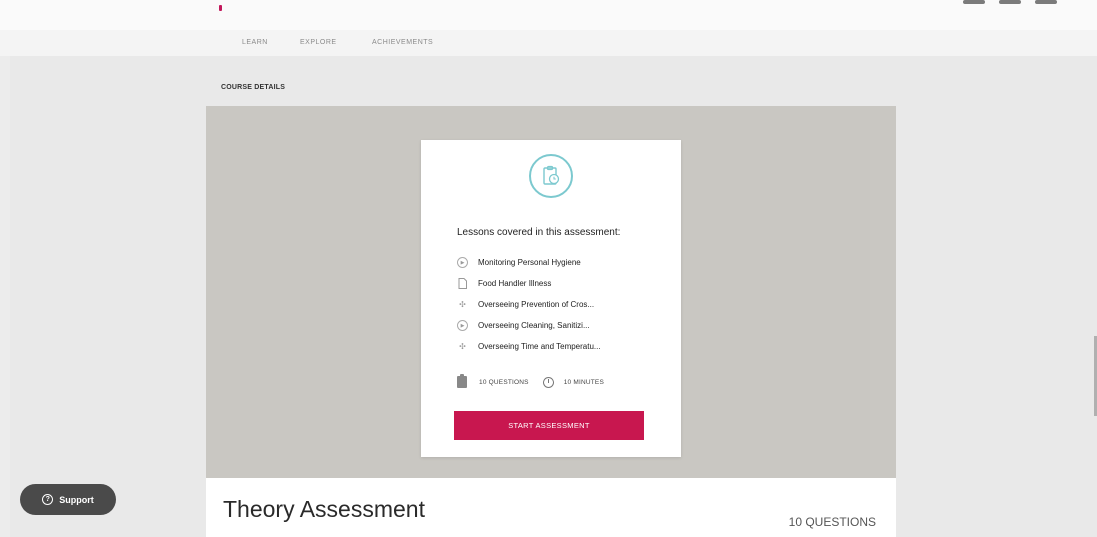 The image size is (1097, 537). Describe the element at coordinates (515, 283) in the screenshot. I see `lesson-label: Food Handler Illness` at that location.